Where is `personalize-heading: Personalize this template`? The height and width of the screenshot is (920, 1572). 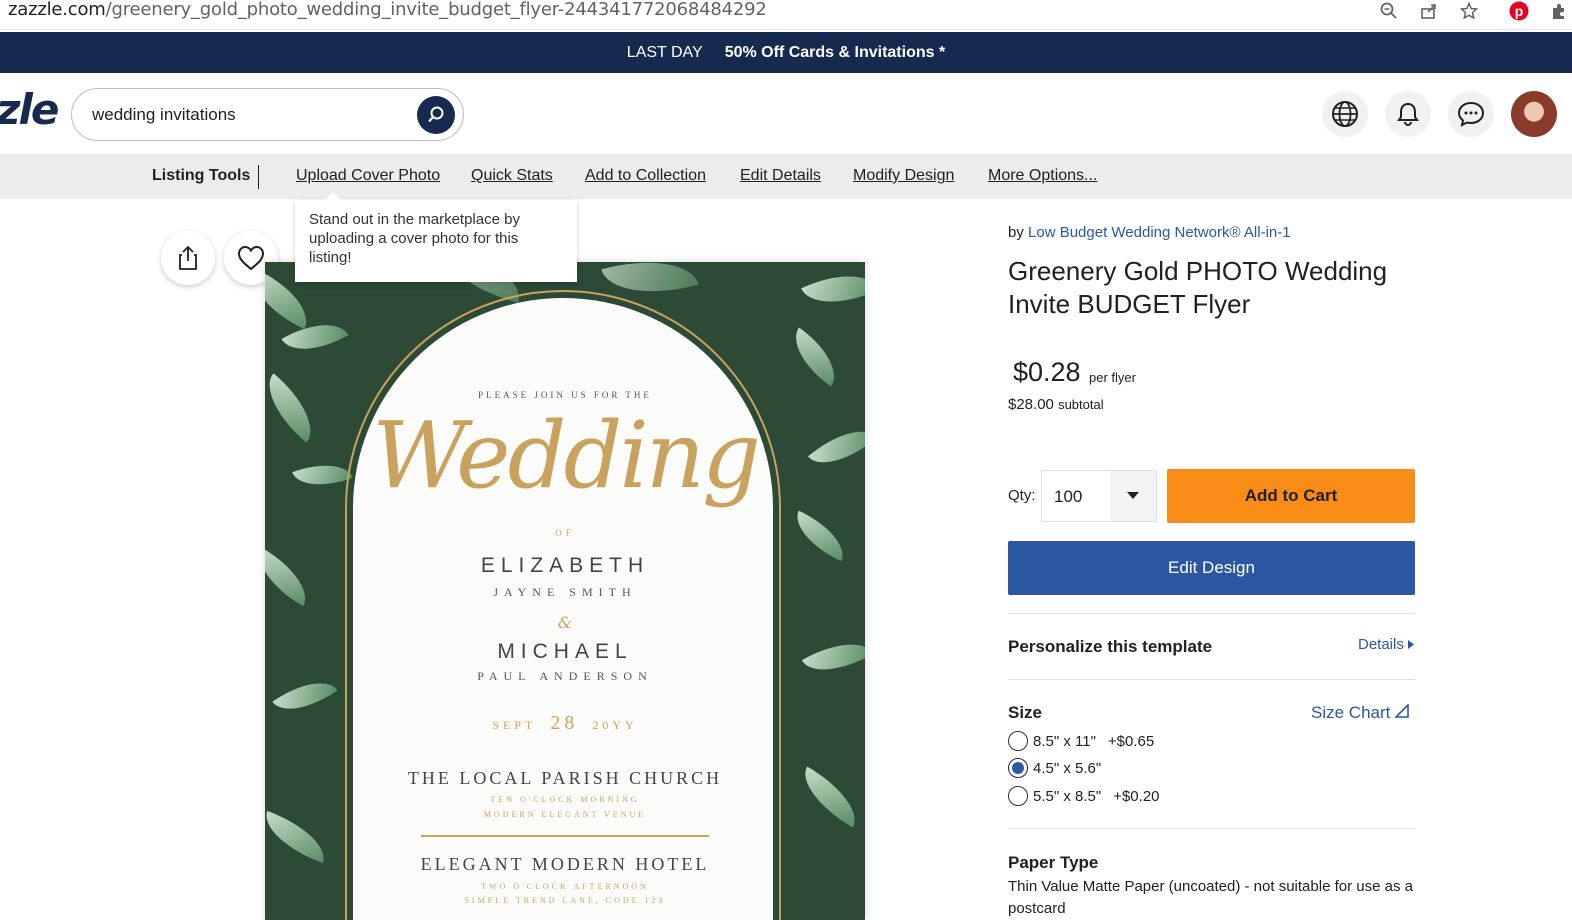 personalize-heading: Personalize this template is located at coordinates (1110, 646).